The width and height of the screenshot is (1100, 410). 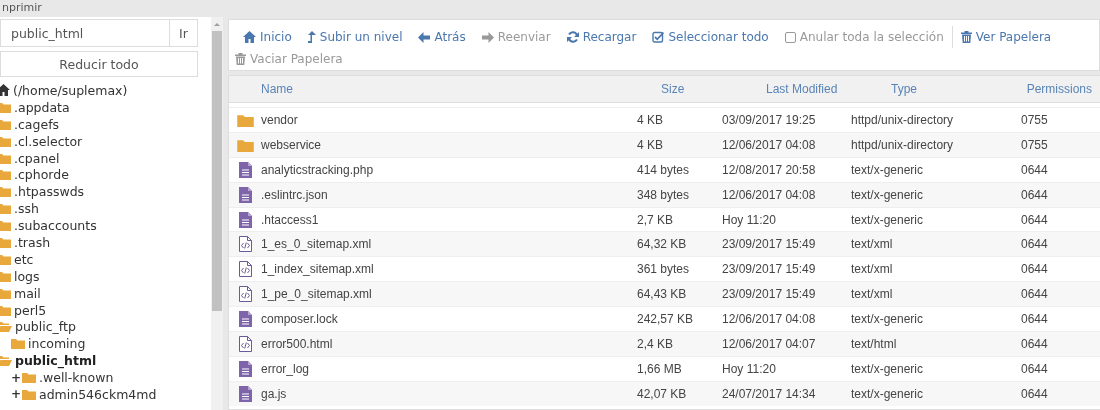 What do you see at coordinates (105, 327) in the screenshot?
I see `tree-item: public_ftp` at bounding box center [105, 327].